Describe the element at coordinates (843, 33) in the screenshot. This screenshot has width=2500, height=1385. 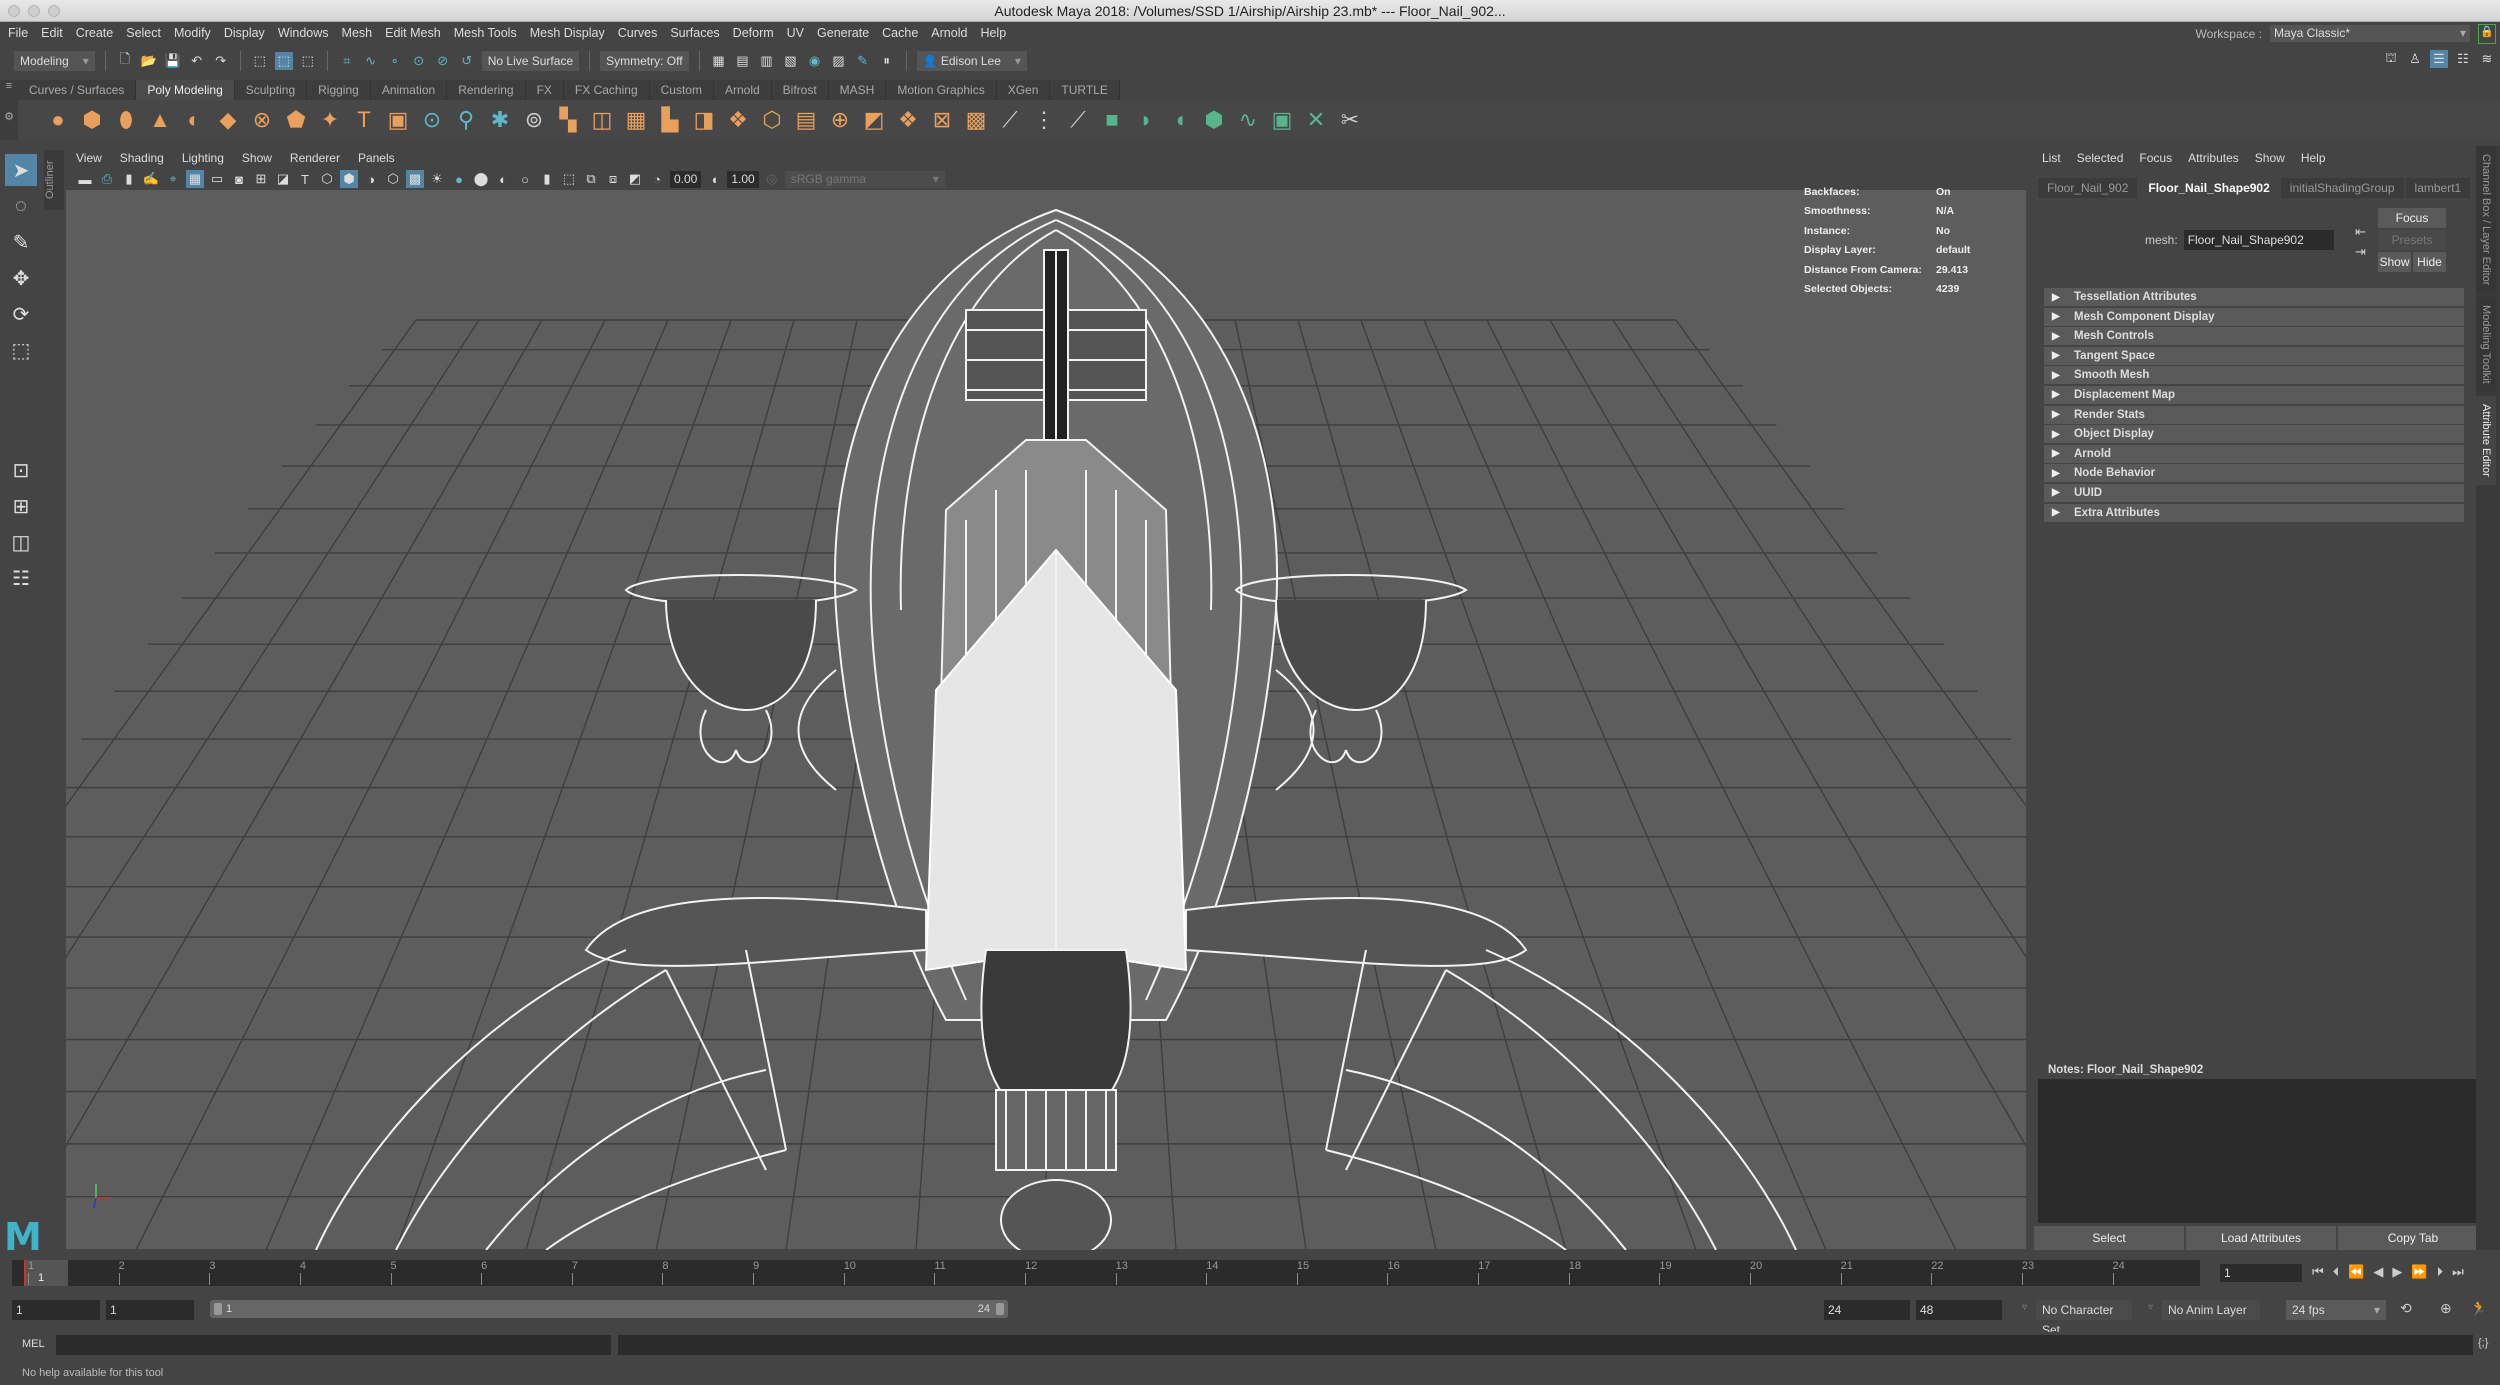
I see `menu-generate: Generate` at that location.